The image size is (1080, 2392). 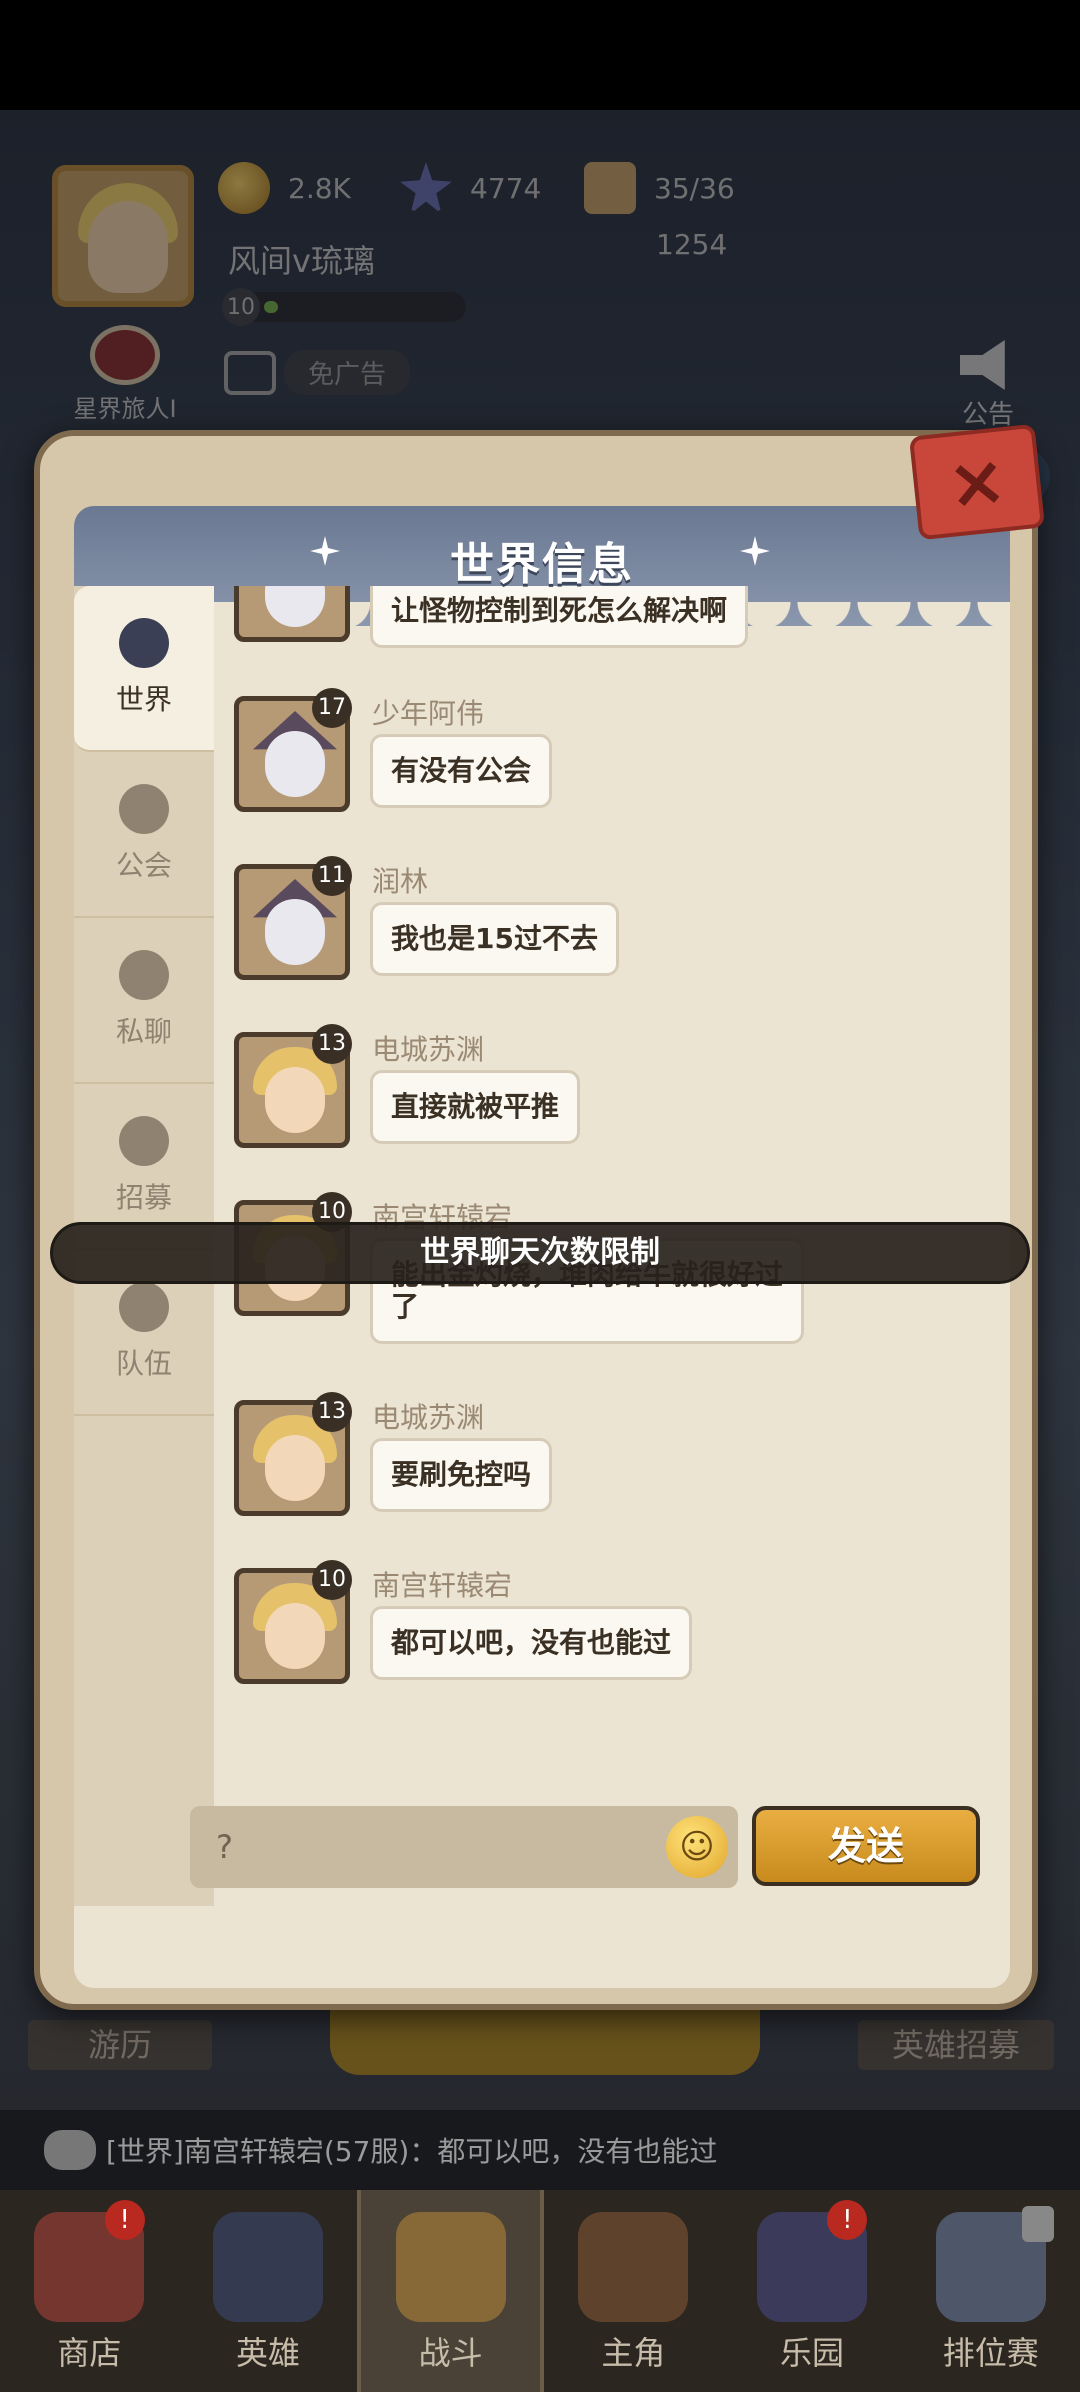 What do you see at coordinates (89, 2353) in the screenshot?
I see `nav-shop-label: 商店` at bounding box center [89, 2353].